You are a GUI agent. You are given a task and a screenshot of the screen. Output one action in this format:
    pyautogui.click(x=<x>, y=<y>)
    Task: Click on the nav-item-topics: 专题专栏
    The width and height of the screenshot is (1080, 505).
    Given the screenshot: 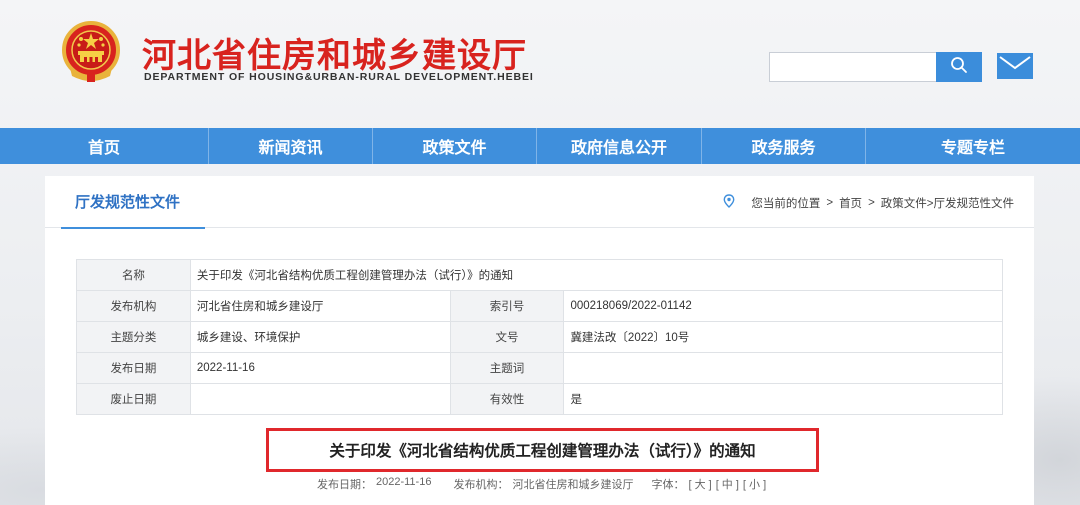 What is the action you would take?
    pyautogui.click(x=973, y=146)
    